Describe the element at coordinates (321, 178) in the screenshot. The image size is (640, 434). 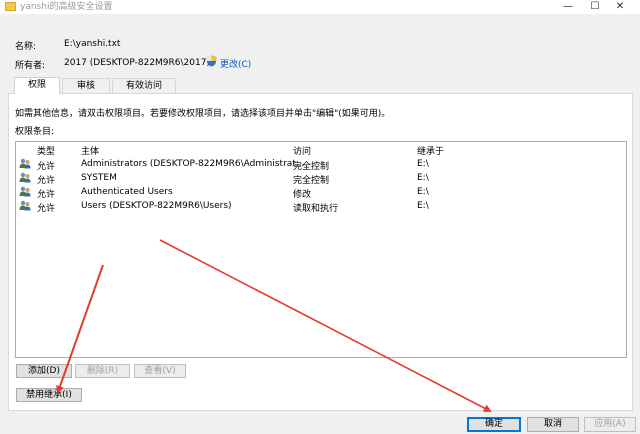
I see `table-row: 允许 SYSTEM 完全控制 E:\` at that location.